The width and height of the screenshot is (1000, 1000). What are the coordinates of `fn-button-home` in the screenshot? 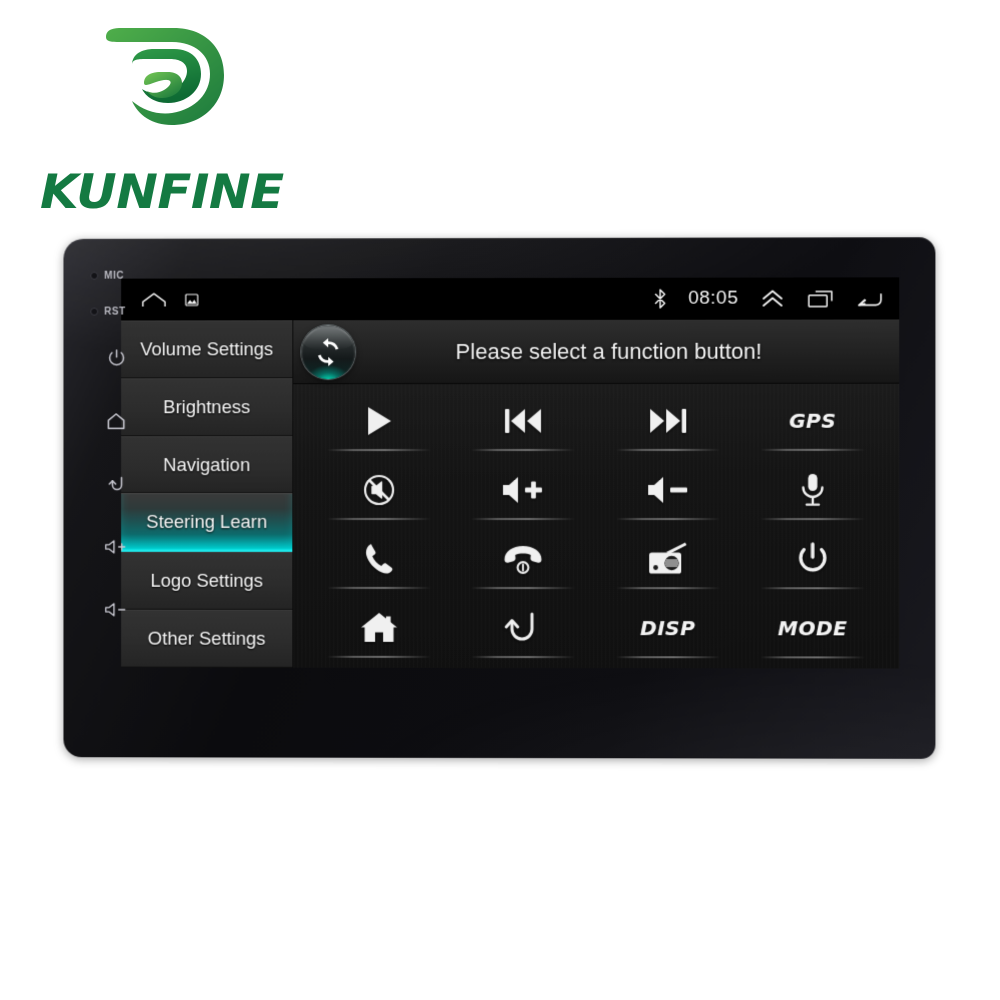 It's located at (379, 627).